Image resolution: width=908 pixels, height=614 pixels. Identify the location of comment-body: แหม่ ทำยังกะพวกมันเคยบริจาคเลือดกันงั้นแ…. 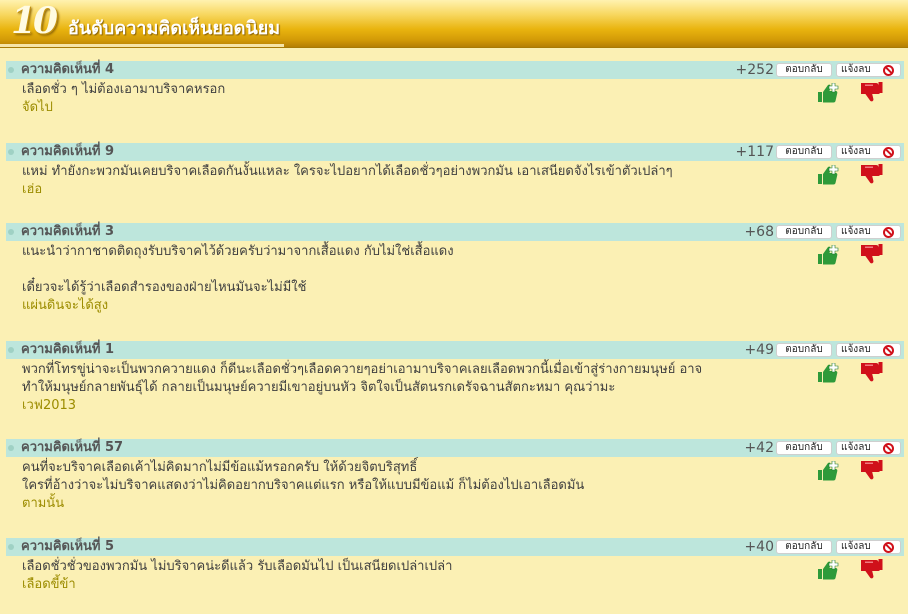
(455, 180).